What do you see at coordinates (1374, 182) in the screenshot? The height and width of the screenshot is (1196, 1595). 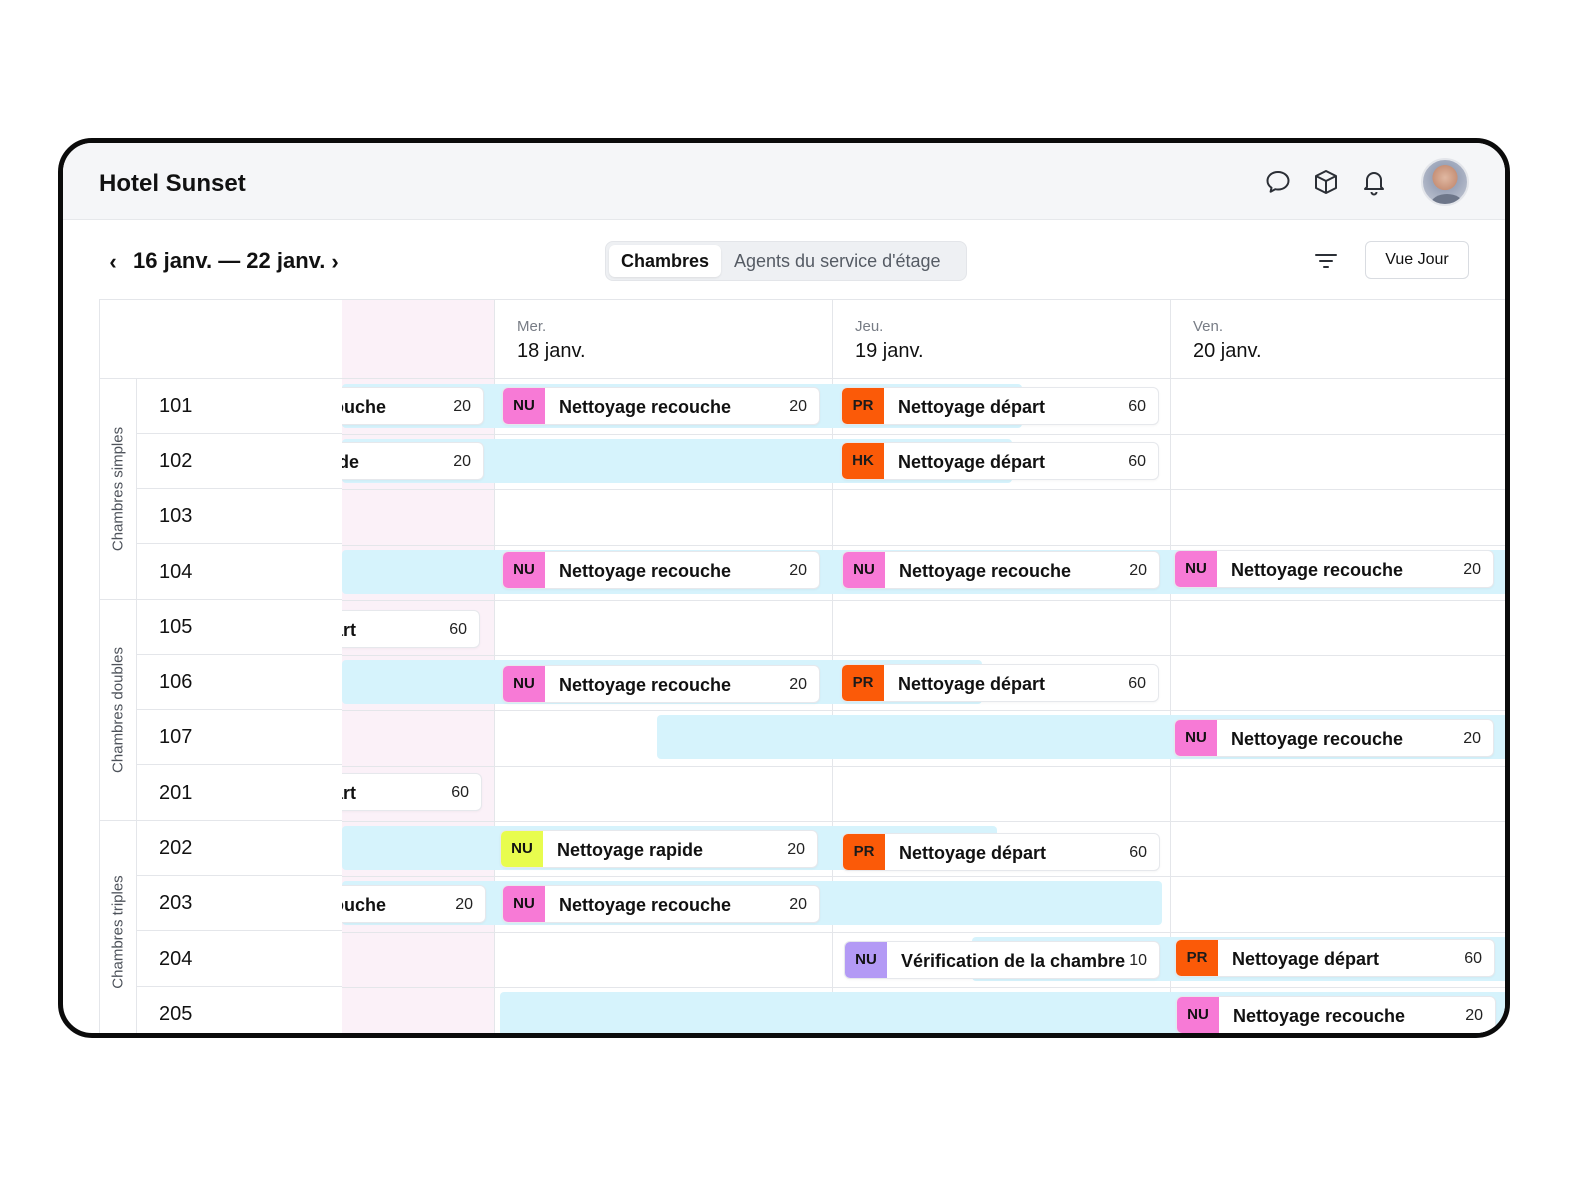 I see `bell-icon` at bounding box center [1374, 182].